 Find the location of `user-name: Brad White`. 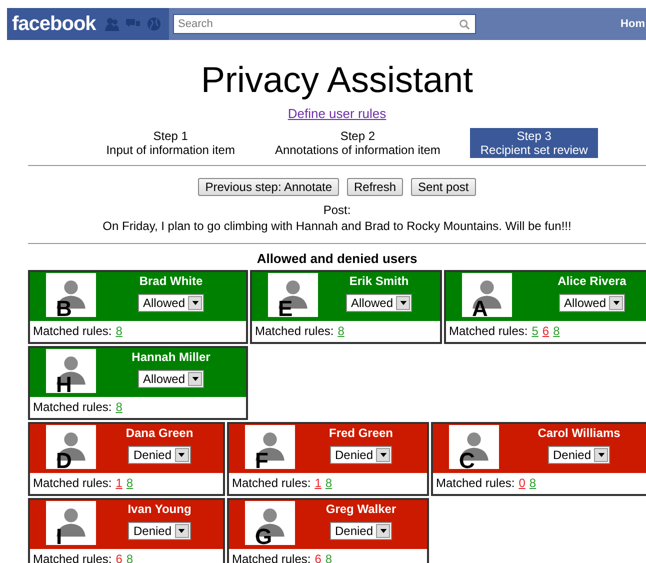

user-name: Brad White is located at coordinates (171, 280).